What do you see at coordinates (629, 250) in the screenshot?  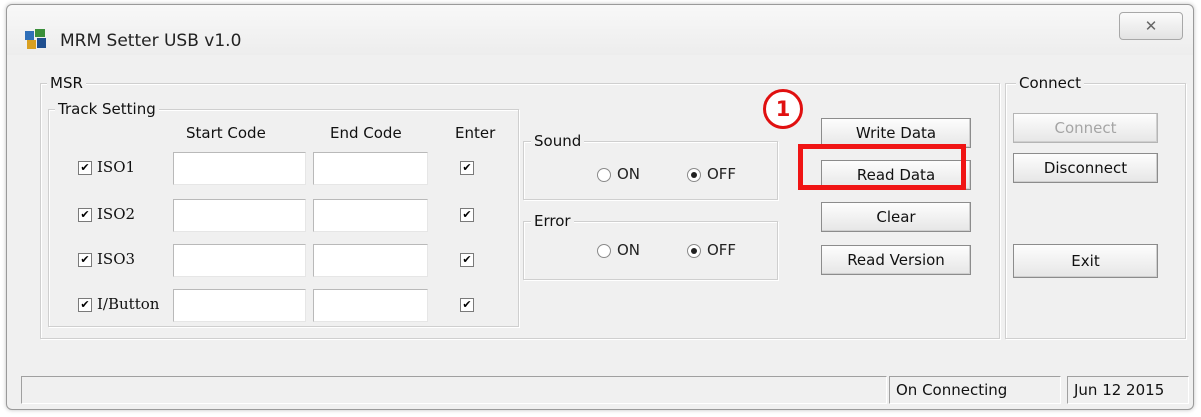 I see `error-on-label: ON` at bounding box center [629, 250].